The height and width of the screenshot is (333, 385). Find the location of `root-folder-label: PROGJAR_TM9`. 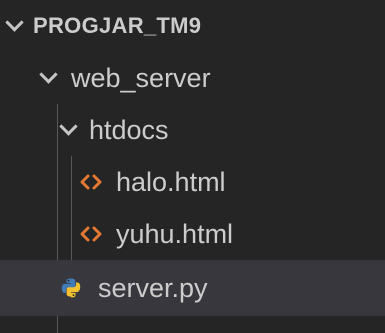

root-folder-label: PROGJAR_TM9 is located at coordinates (117, 25).